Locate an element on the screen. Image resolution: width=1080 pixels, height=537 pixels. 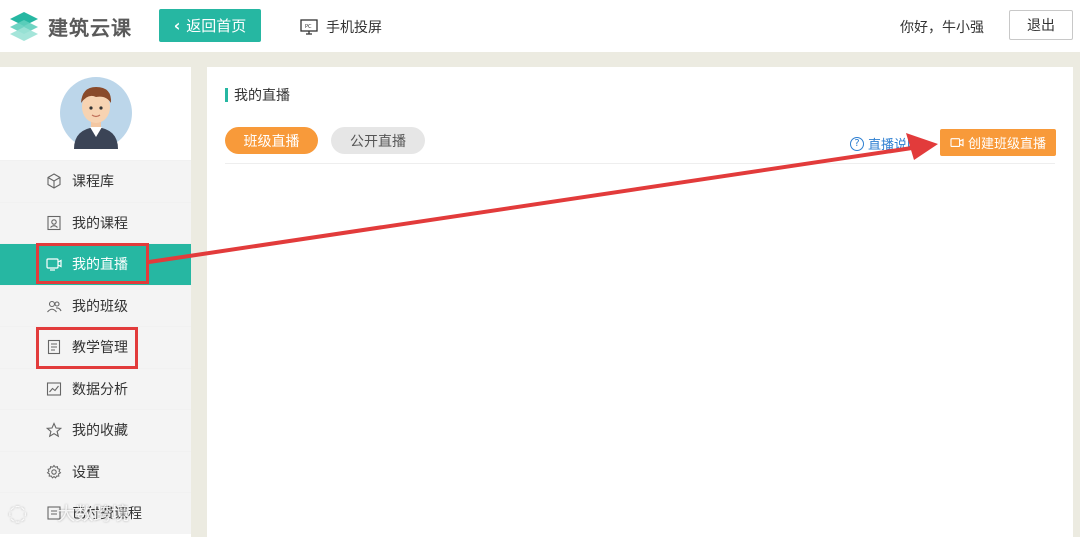
sidebar-item-my-live: 我的直播 is located at coordinates (95, 264).